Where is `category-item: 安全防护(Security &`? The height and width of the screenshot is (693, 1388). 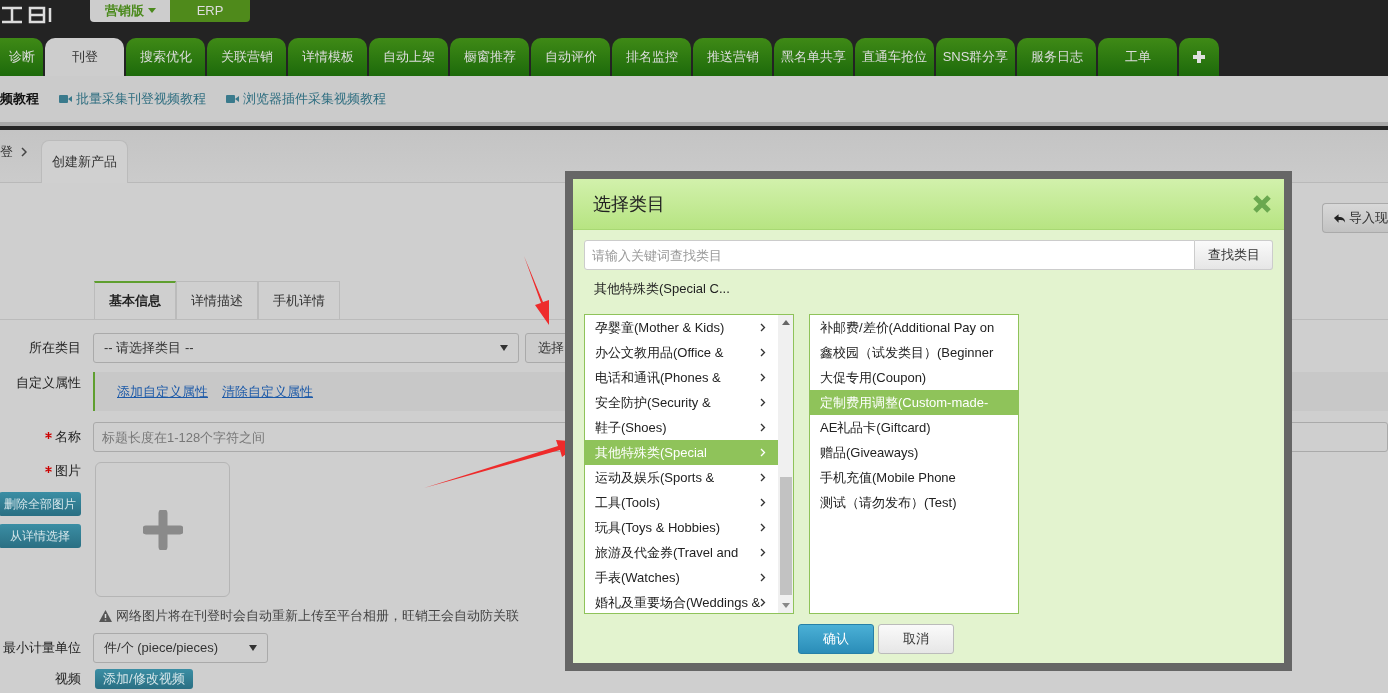
category-item: 安全防护(Security & is located at coordinates (682, 402).